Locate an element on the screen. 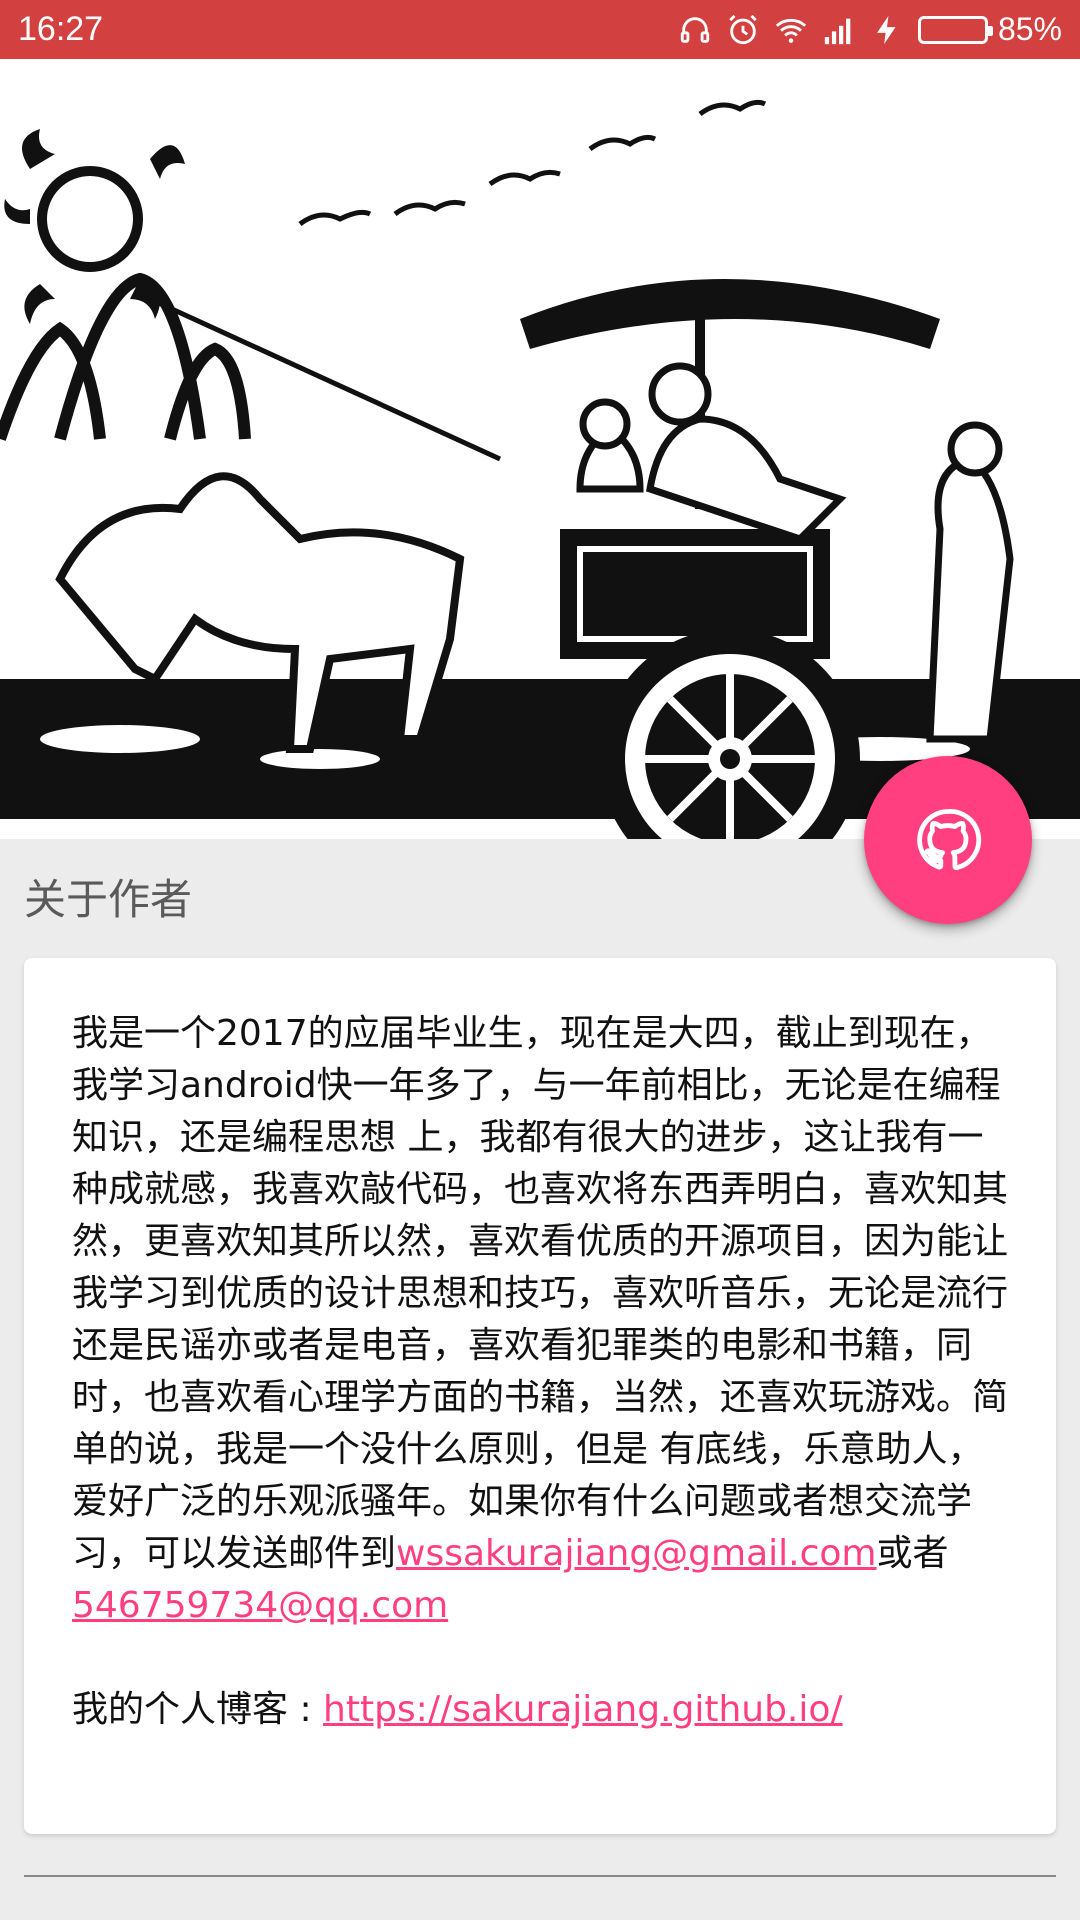 This screenshot has height=1920, width=1080. github-icon is located at coordinates (949, 840).